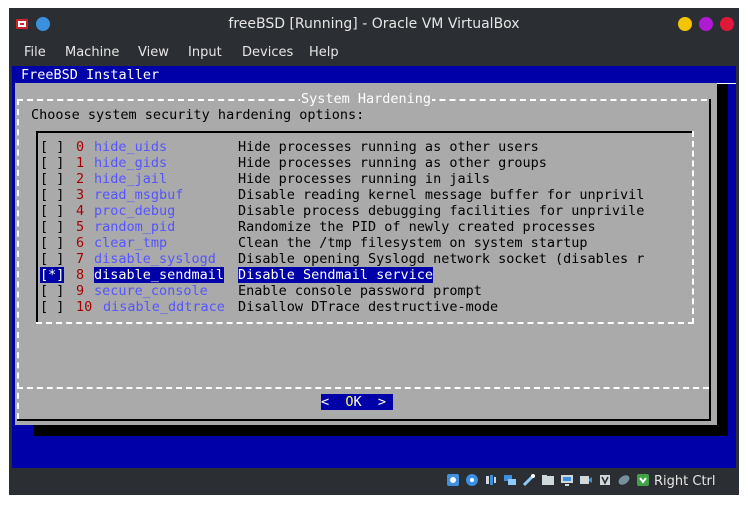 The height and width of the screenshot is (505, 748). Describe the element at coordinates (18, 259) in the screenshot. I see `dialog-frame-left` at that location.